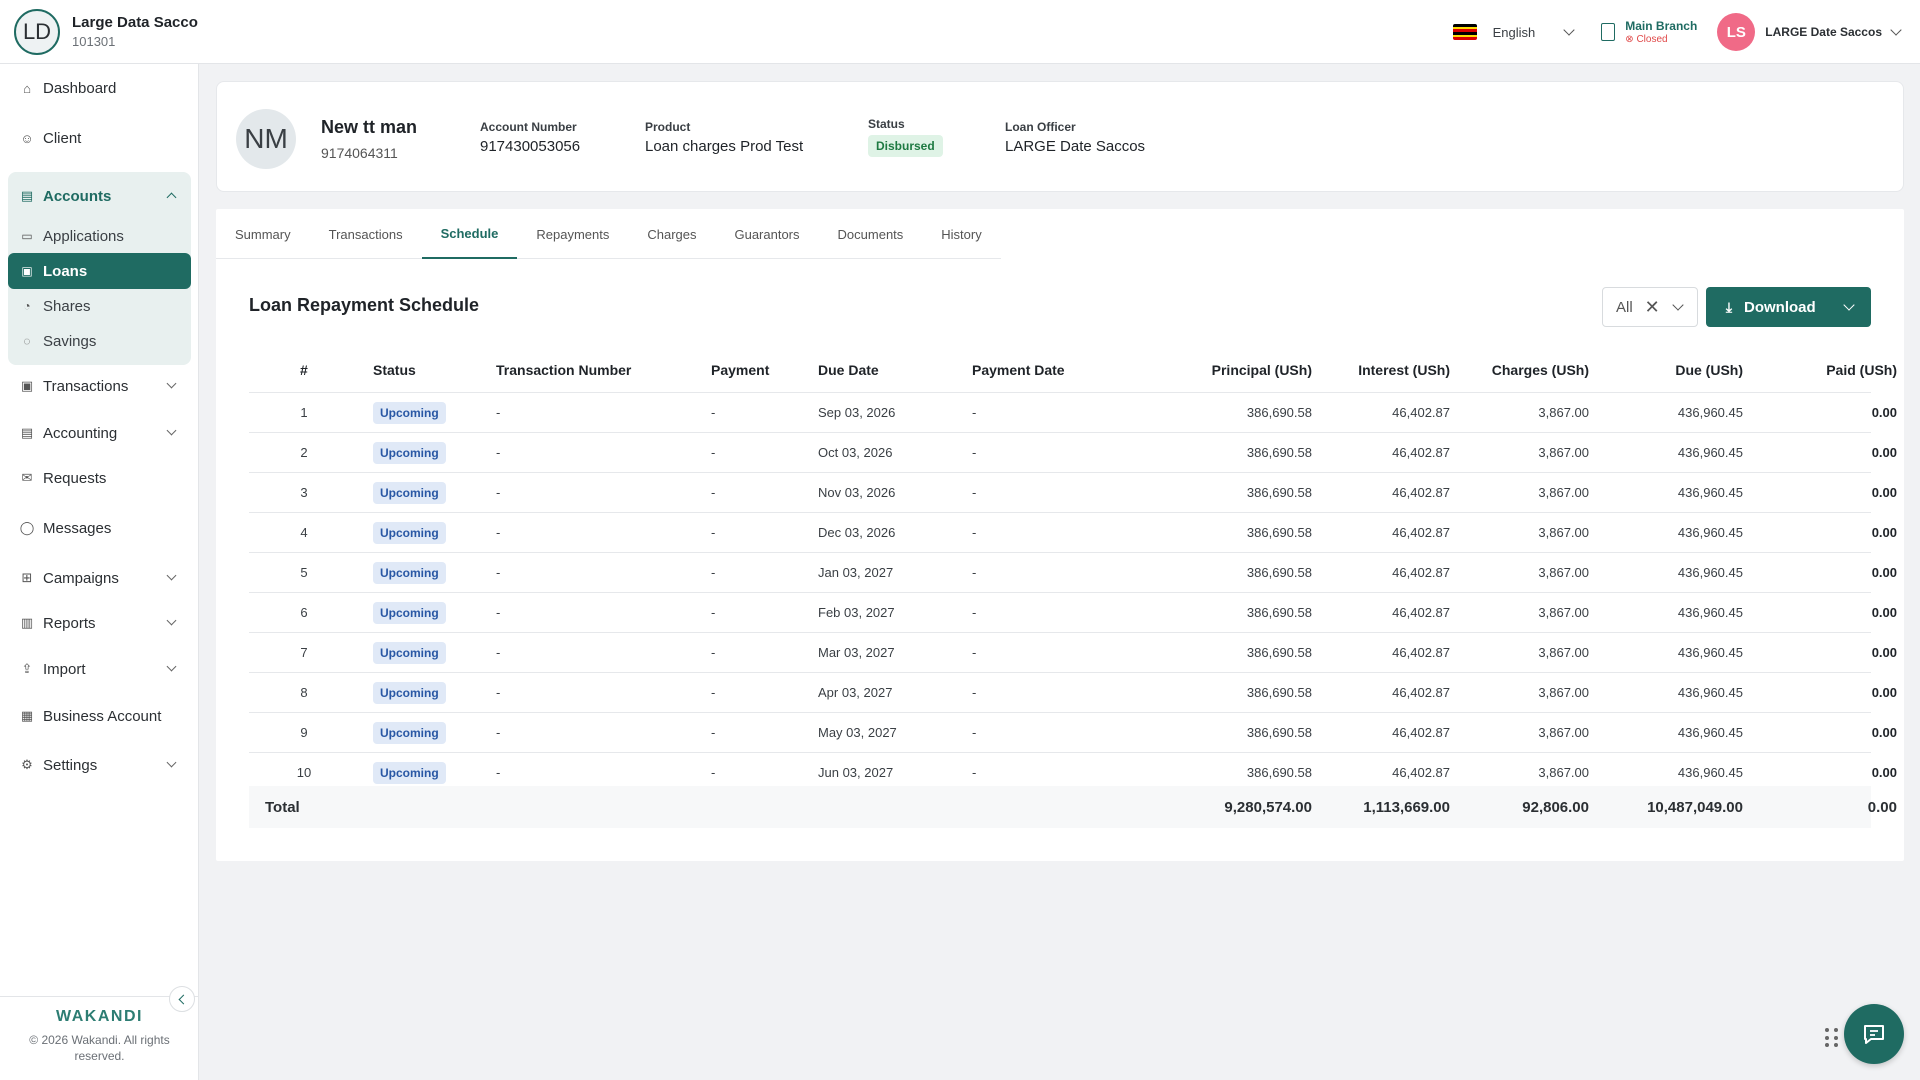 This screenshot has height=1080, width=1920. Describe the element at coordinates (1649, 32) in the screenshot. I see `branch-switcher: Main Branch ⊗ Closed` at that location.